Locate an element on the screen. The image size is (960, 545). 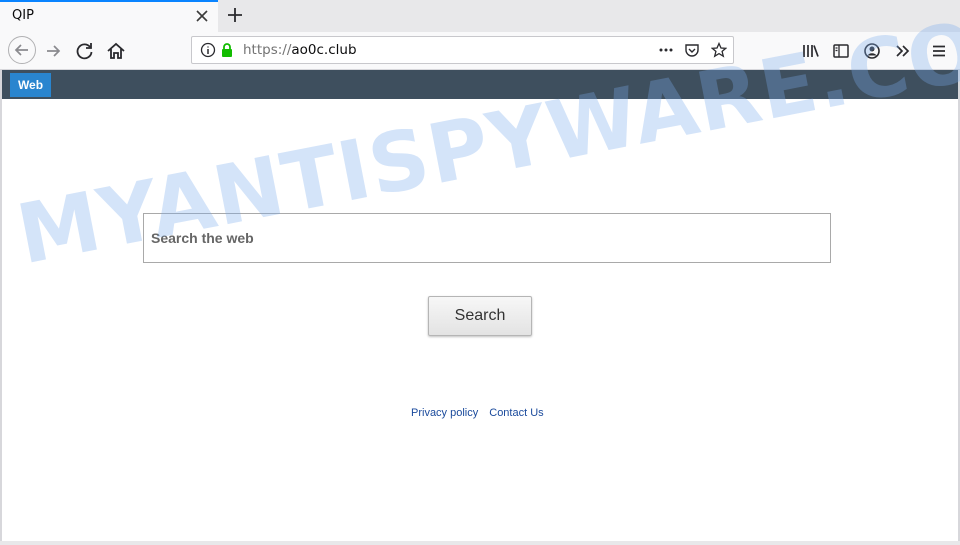
privacy-policy-link: Privacy policy is located at coordinates (444, 413).